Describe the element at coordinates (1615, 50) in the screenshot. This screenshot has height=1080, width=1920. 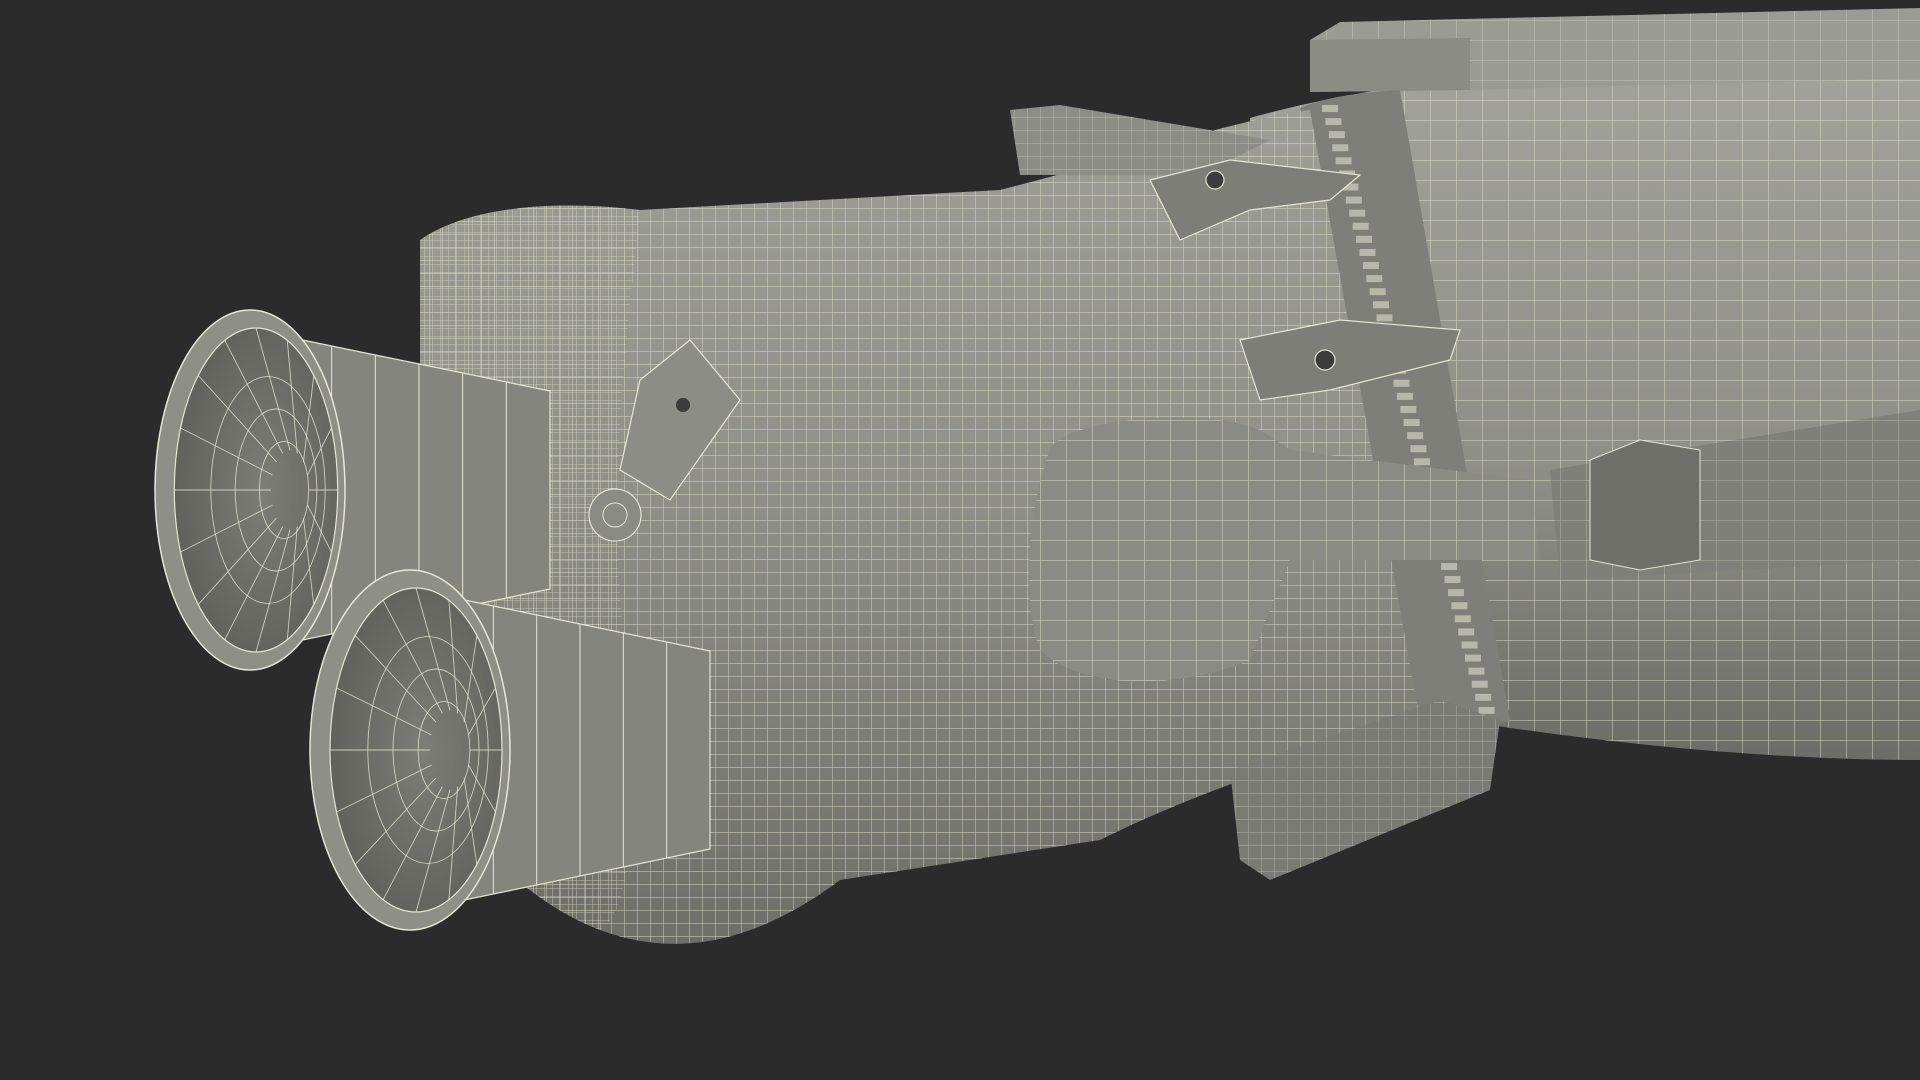
I see `top-fairing` at that location.